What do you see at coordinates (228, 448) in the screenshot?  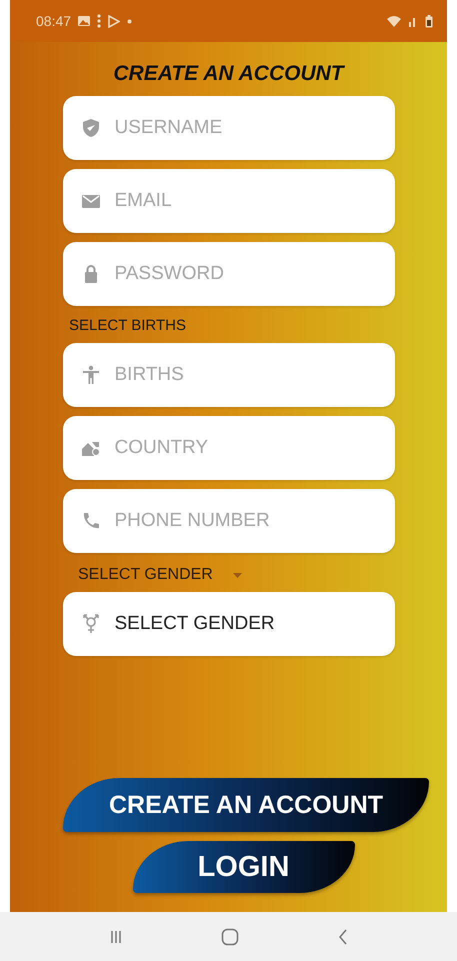 I see `input-field: COUNTRY` at bounding box center [228, 448].